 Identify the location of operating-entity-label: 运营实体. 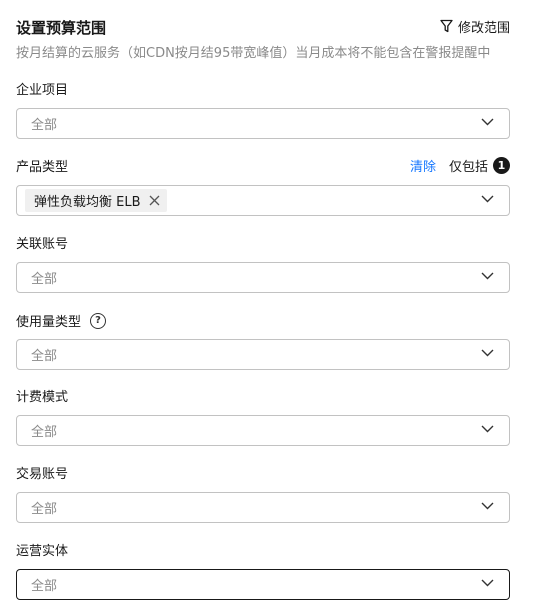
(42, 551).